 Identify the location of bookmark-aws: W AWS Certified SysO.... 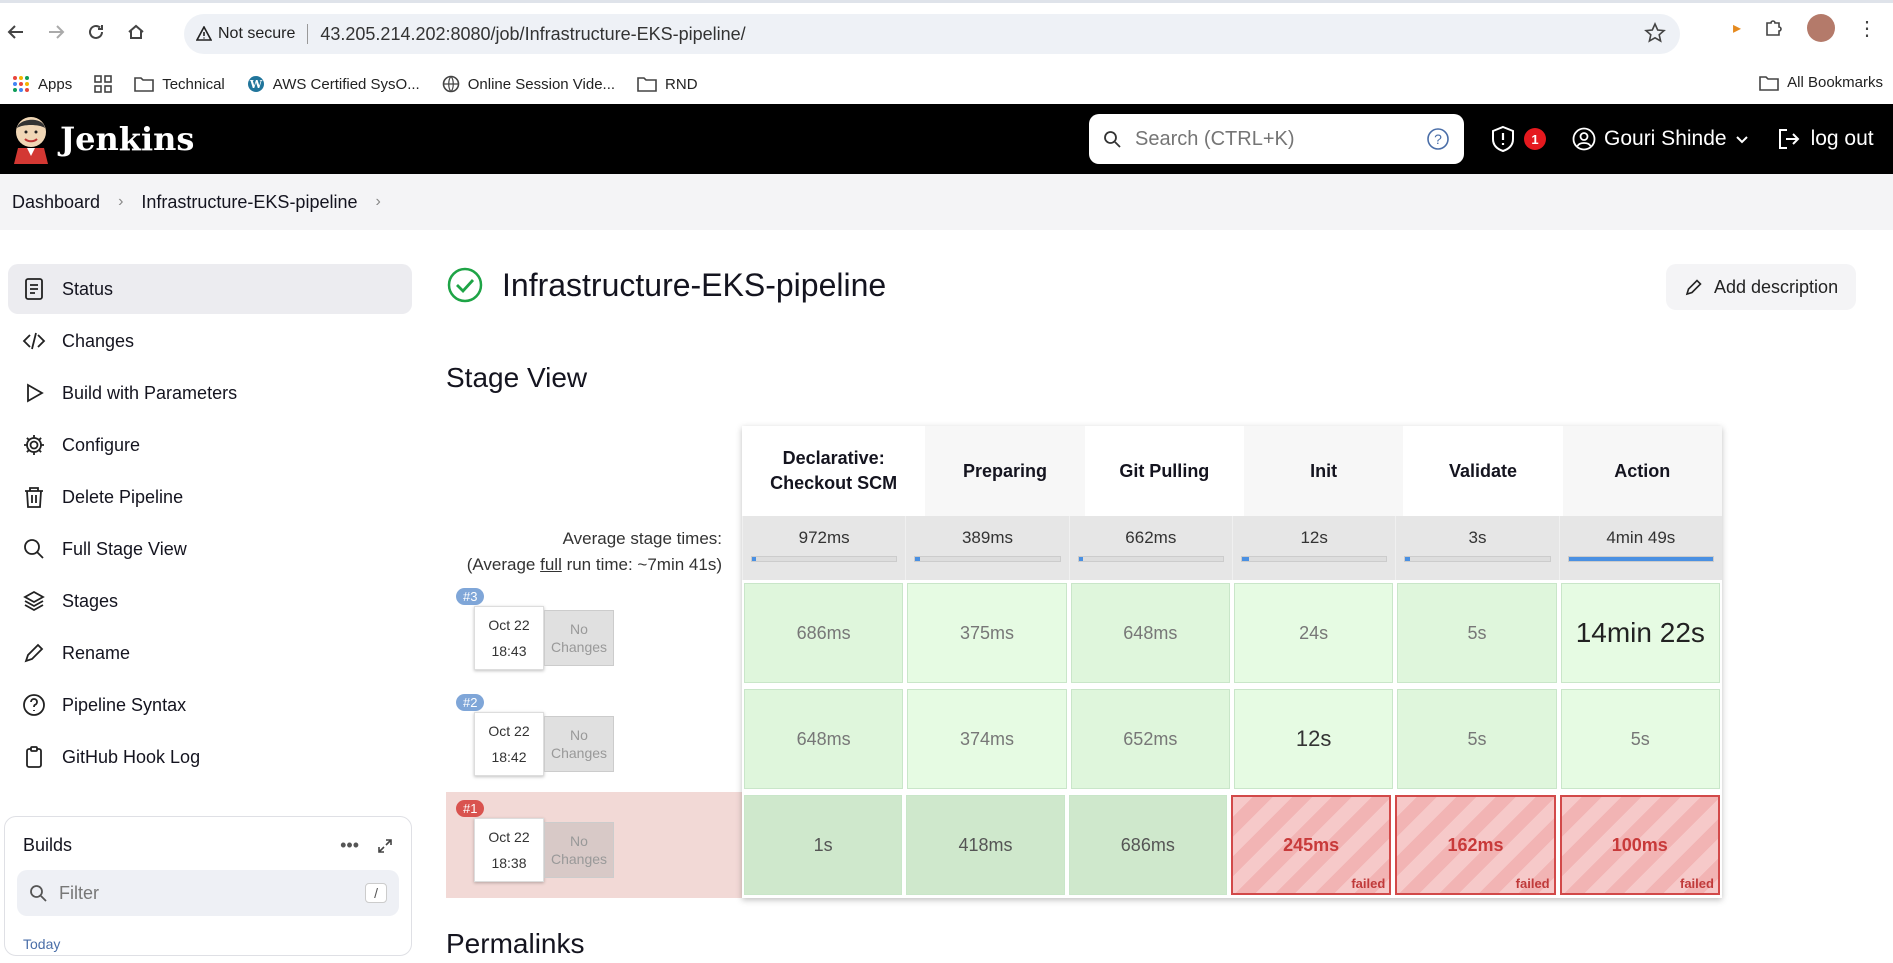
(333, 84).